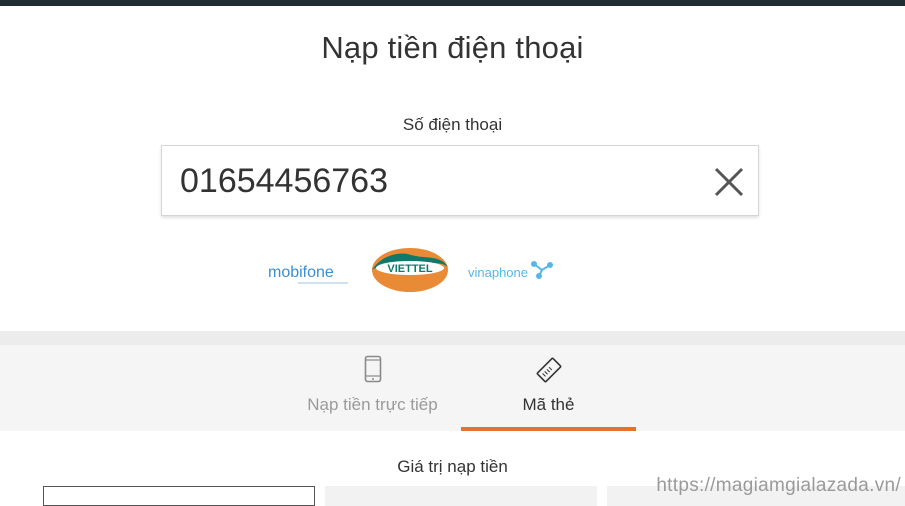 The width and height of the screenshot is (905, 506). I want to click on page-title: Nạp tiền điện thoại, so click(452, 47).